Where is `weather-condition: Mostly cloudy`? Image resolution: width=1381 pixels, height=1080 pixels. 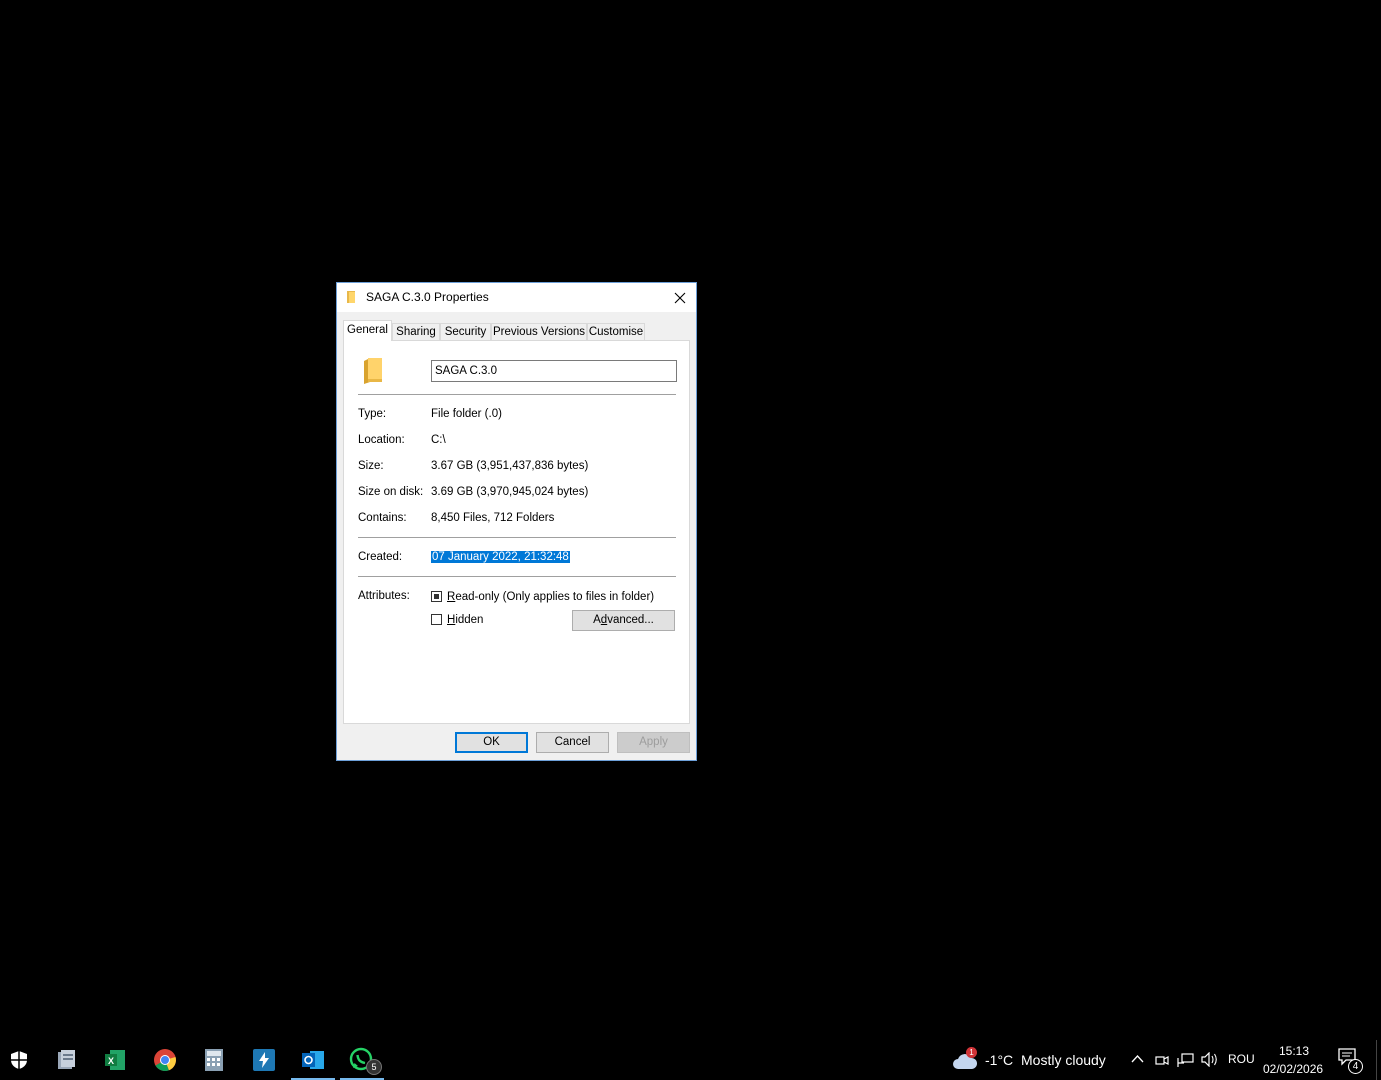
weather-condition: Mostly cloudy is located at coordinates (1063, 1060).